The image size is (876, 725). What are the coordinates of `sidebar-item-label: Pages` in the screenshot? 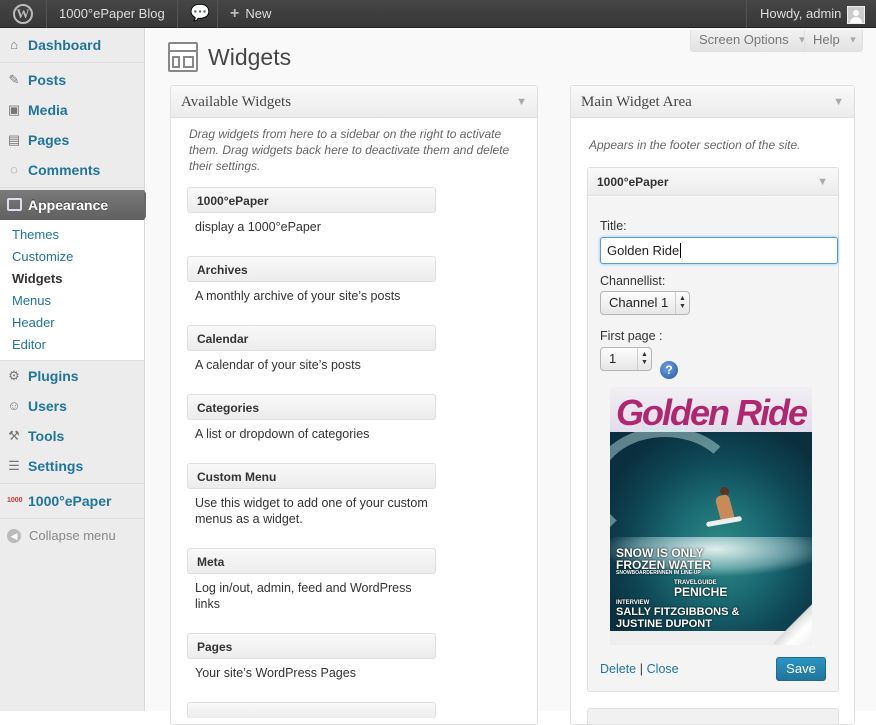 It's located at (49, 140).